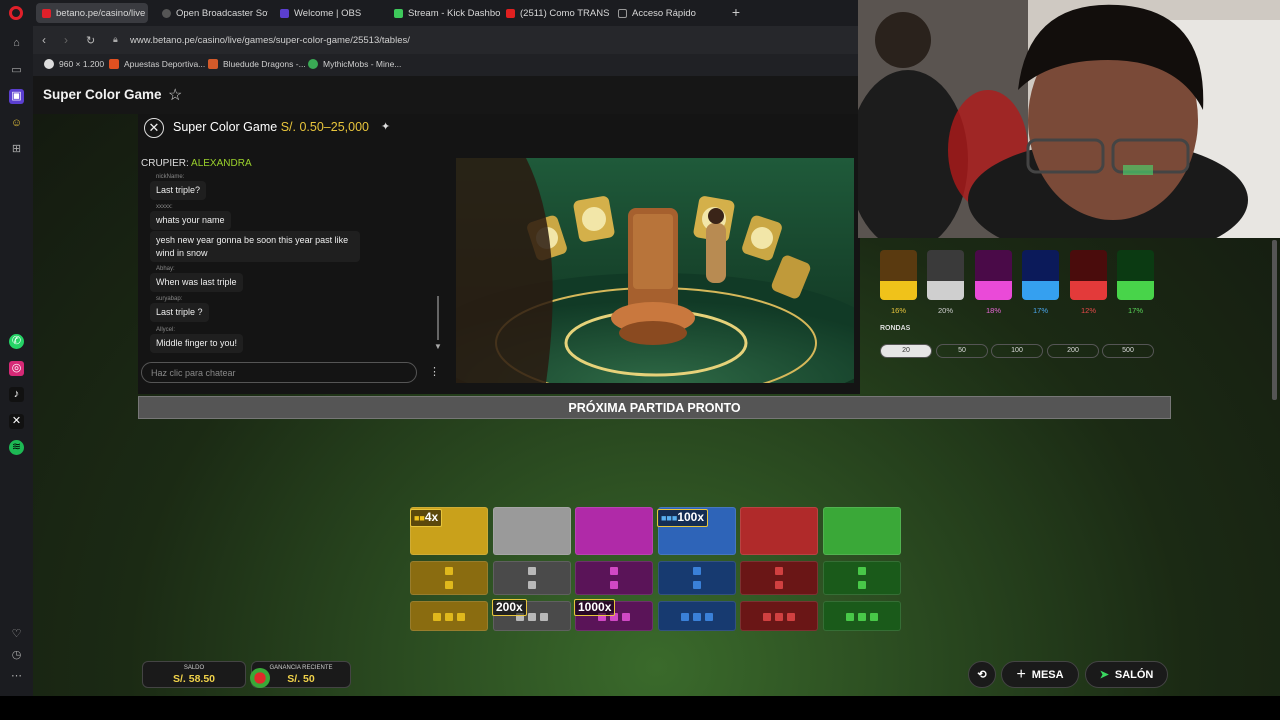 This screenshot has width=1280, height=720. What do you see at coordinates (16, 421) in the screenshot?
I see `x-twitter-icon: ✕` at bounding box center [16, 421].